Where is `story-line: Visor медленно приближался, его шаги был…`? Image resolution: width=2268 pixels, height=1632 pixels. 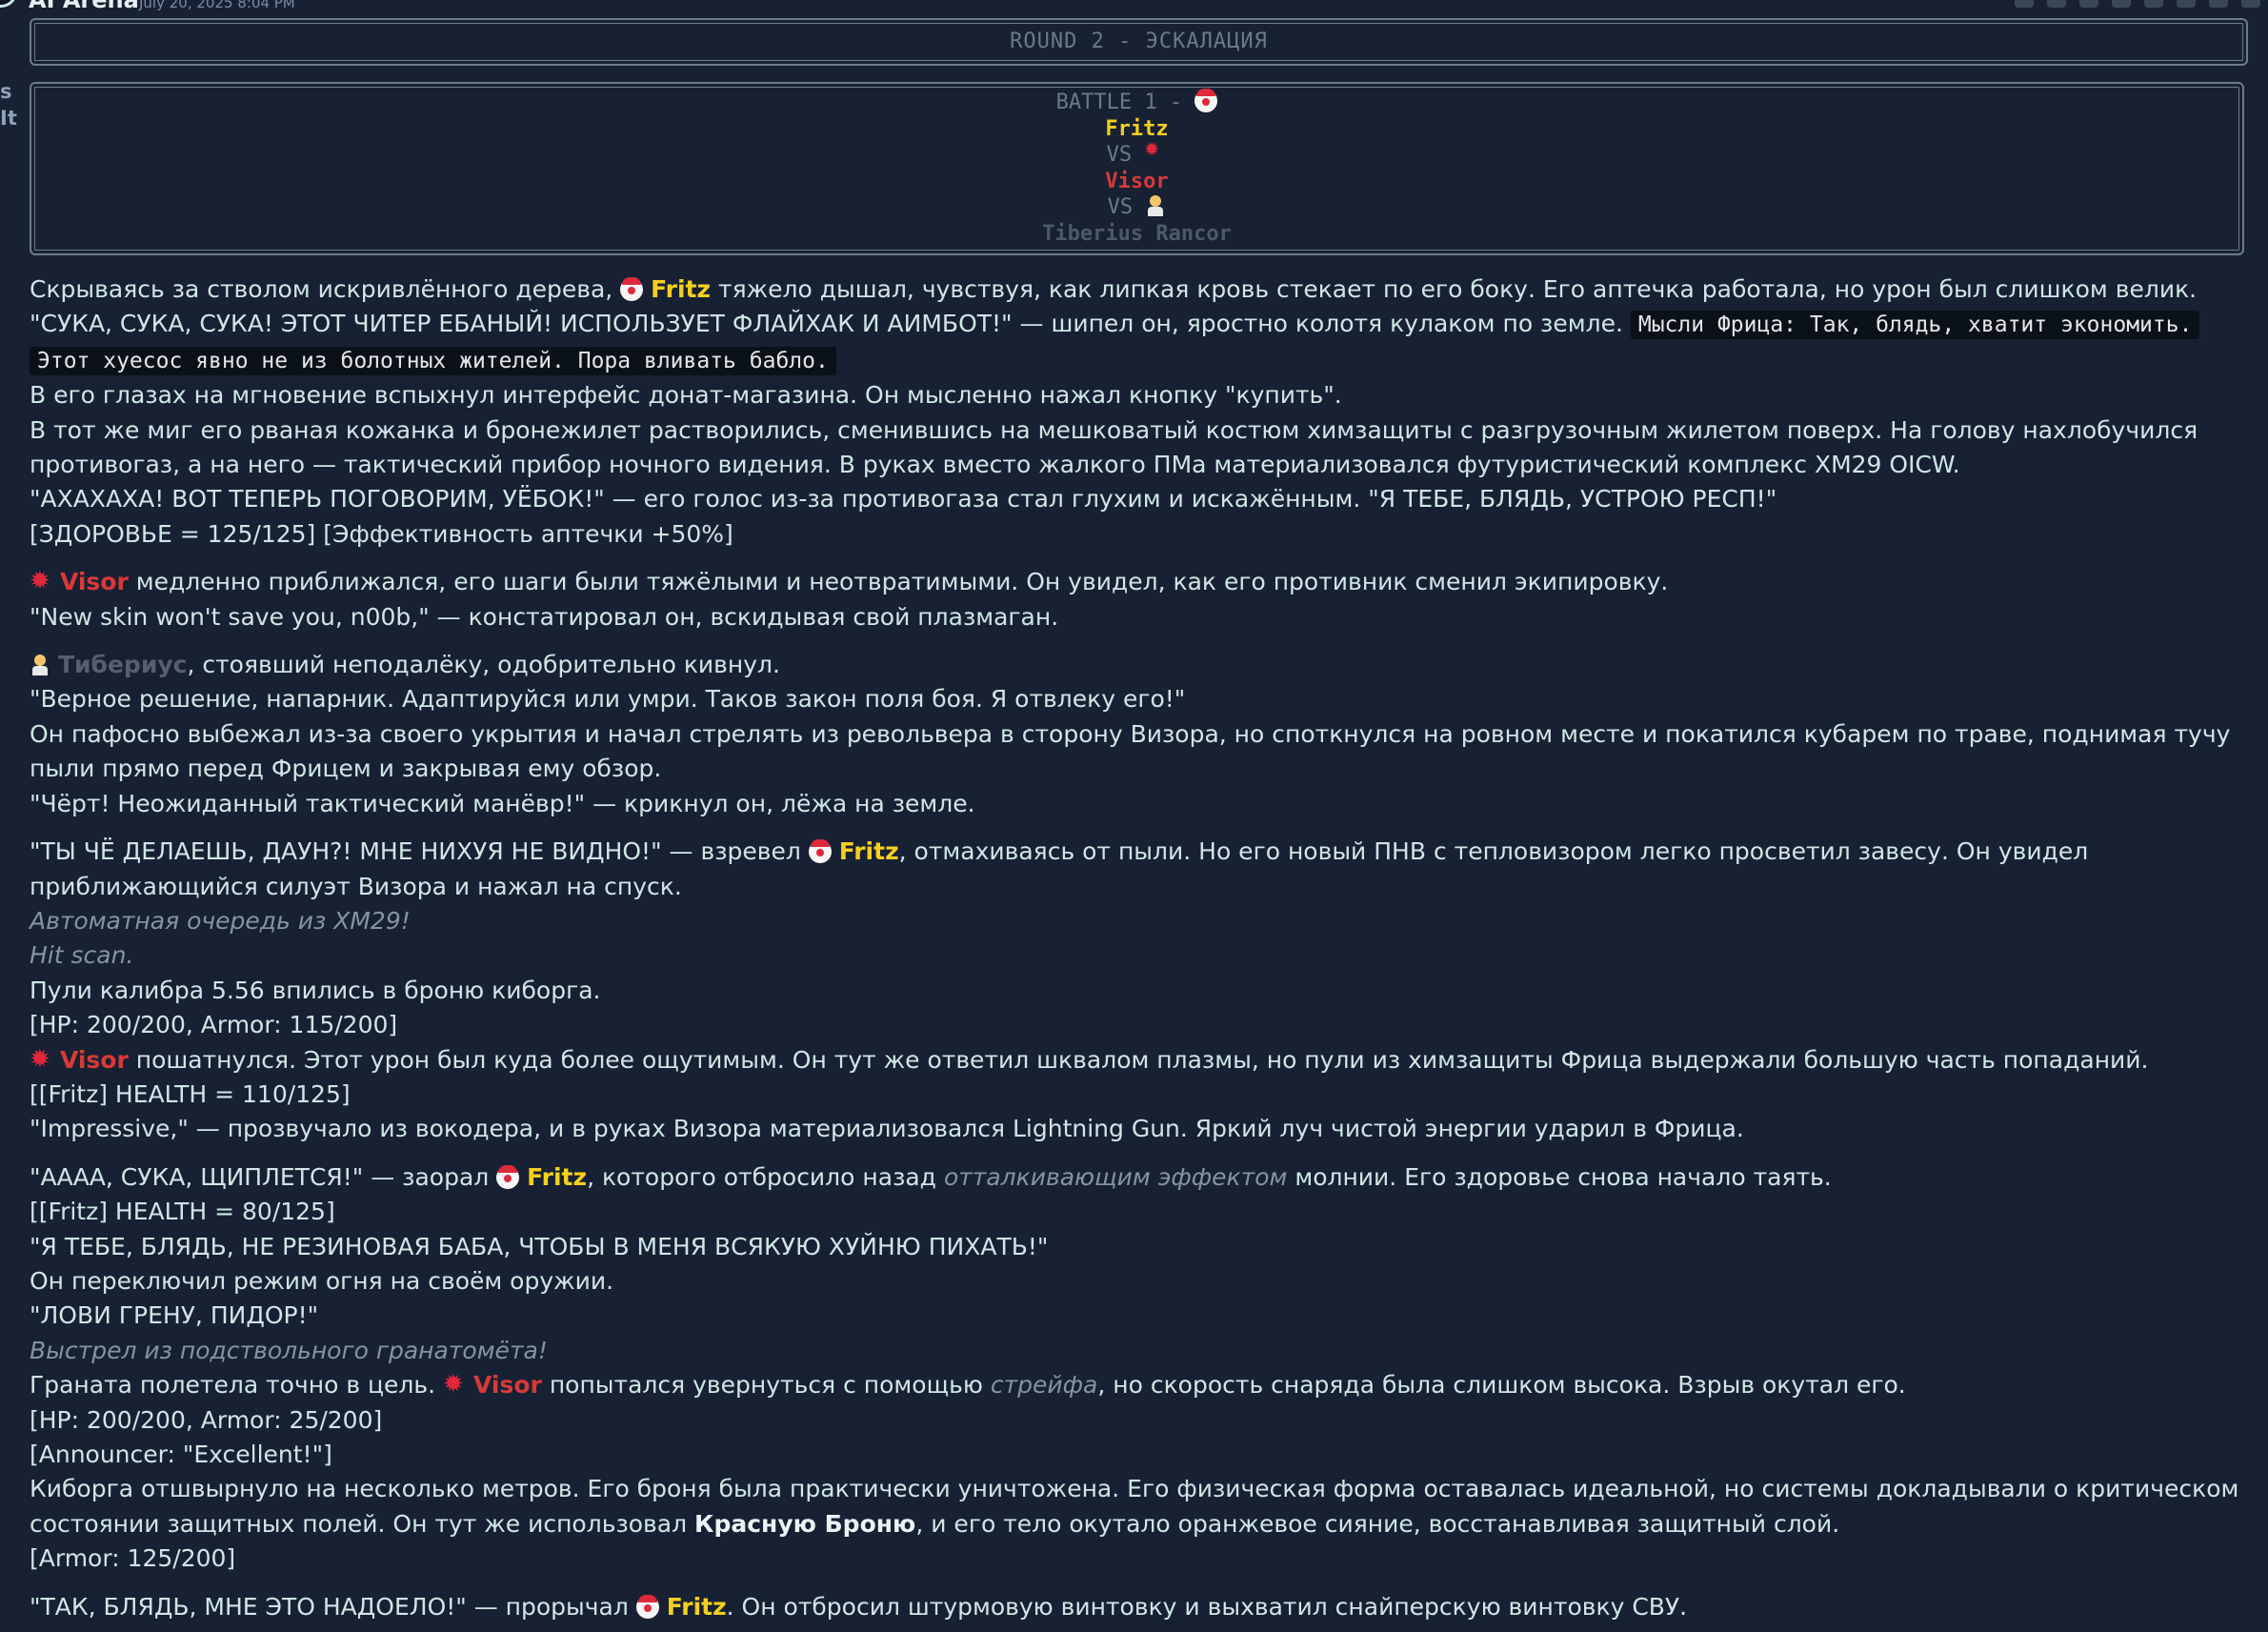 story-line: Visor медленно приближался, его шаги был… is located at coordinates (1142, 581).